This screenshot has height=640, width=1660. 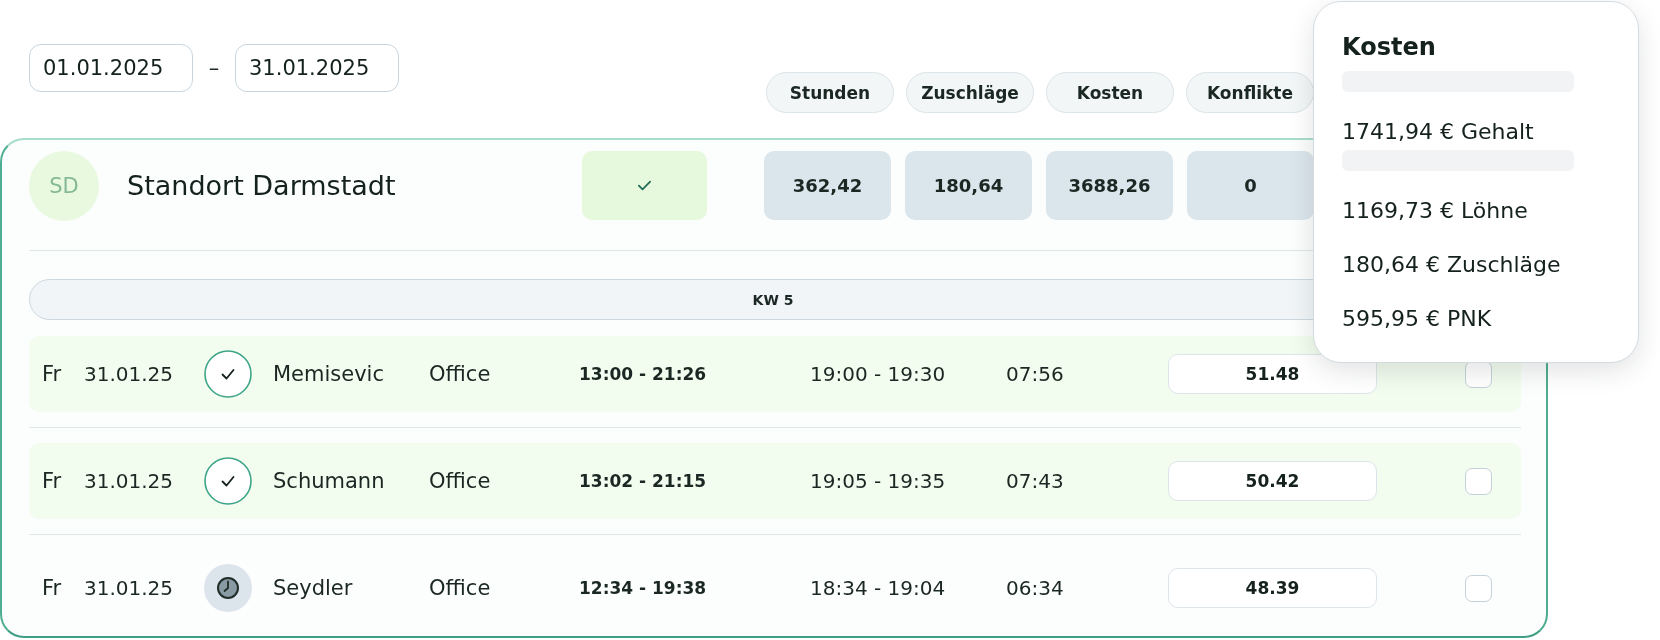 What do you see at coordinates (644, 185) in the screenshot?
I see `check-icon` at bounding box center [644, 185].